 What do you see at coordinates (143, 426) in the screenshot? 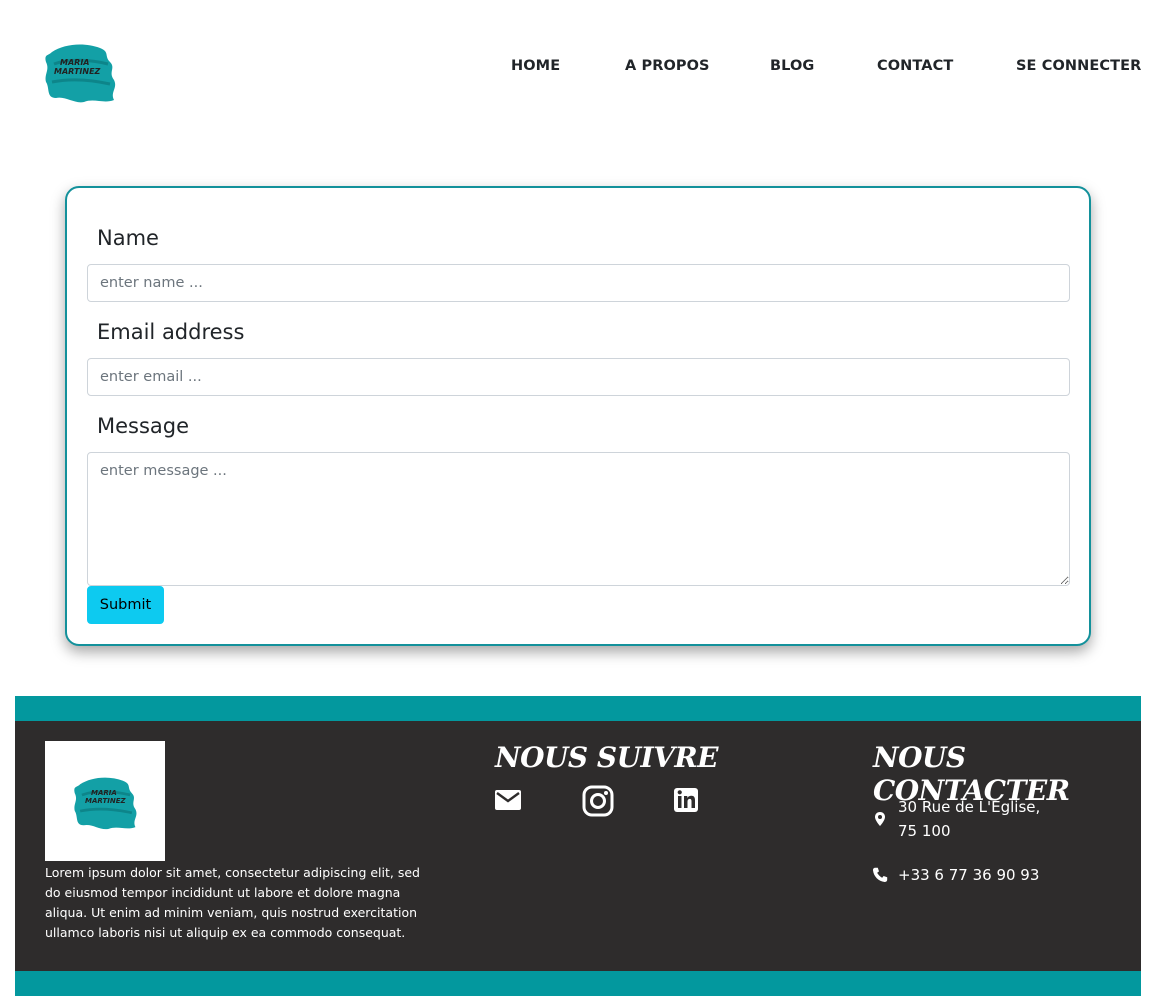
I see `message-label: Message` at bounding box center [143, 426].